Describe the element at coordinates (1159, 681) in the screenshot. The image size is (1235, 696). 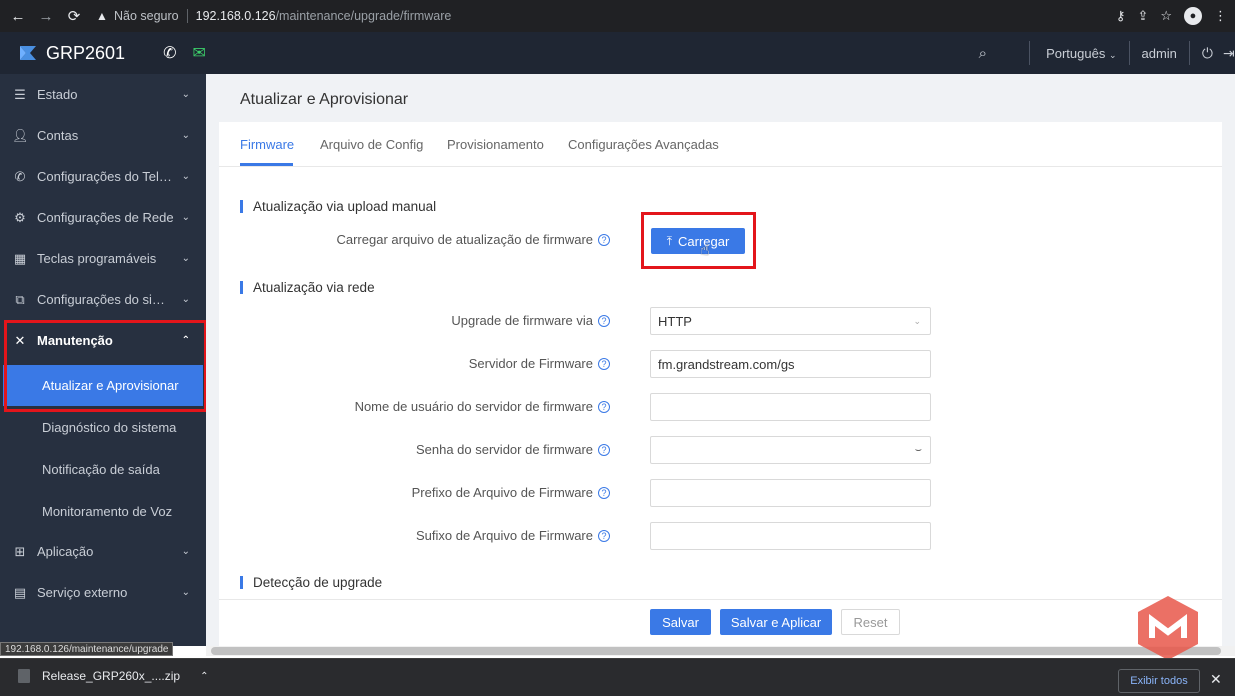
I see `show-all-button: Exibir todos` at that location.